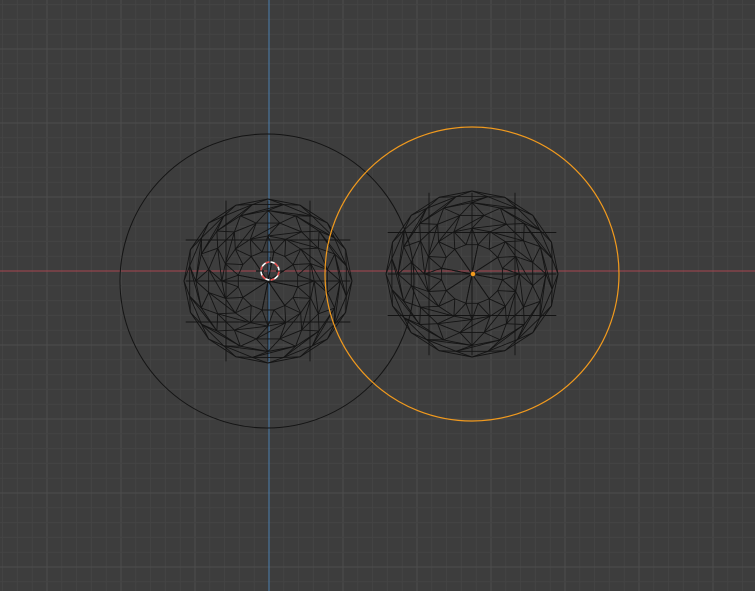 The image size is (755, 591). I want to click on object-origin-icon, so click(473, 274).